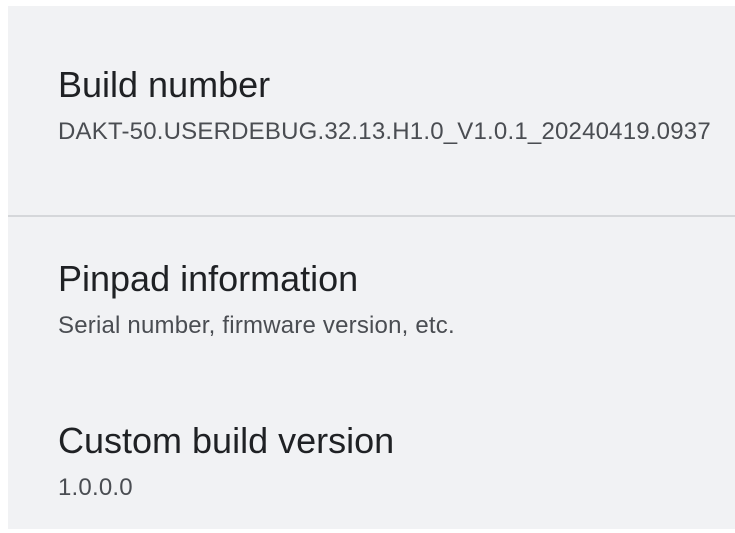 The height and width of the screenshot is (533, 735). Describe the element at coordinates (164, 84) in the screenshot. I see `build-number-title: Build number` at that location.